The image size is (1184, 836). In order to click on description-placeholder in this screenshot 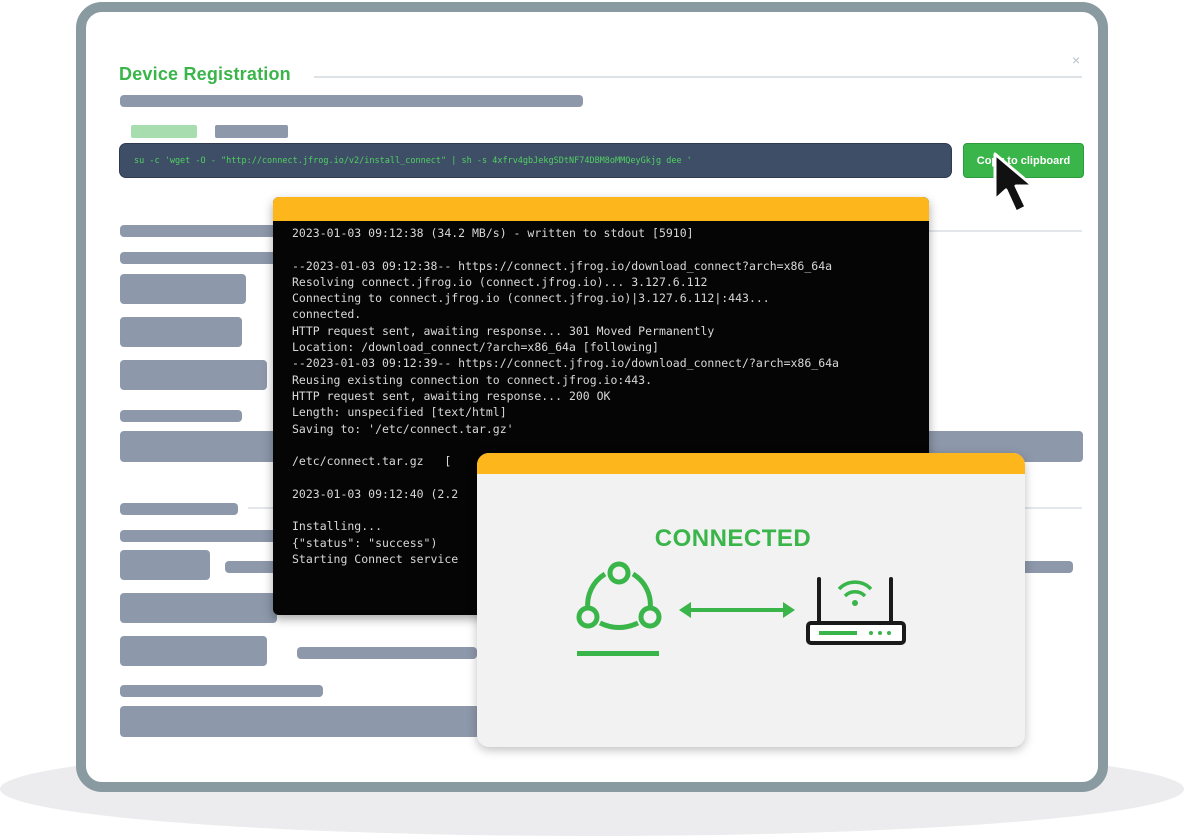, I will do `click(351, 101)`.